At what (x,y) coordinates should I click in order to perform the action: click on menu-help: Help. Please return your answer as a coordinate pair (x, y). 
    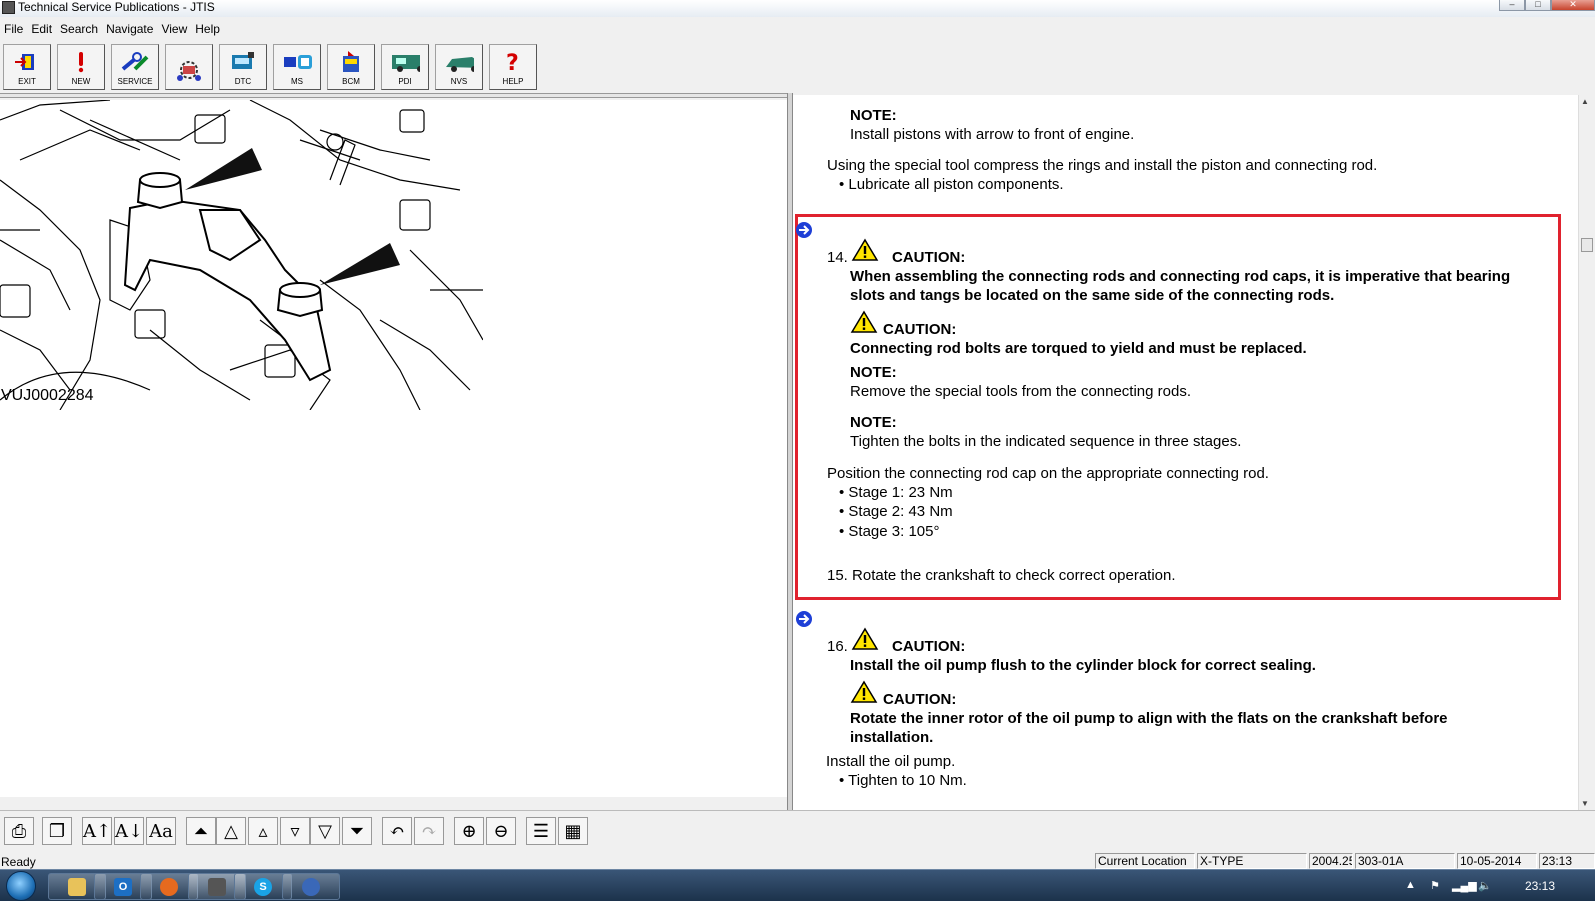
    Looking at the image, I should click on (211, 29).